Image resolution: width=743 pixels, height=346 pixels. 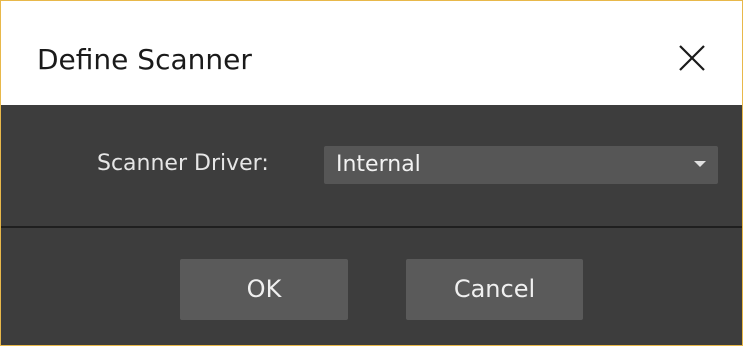 I want to click on scanner-driver-value: Internal, so click(x=378, y=164).